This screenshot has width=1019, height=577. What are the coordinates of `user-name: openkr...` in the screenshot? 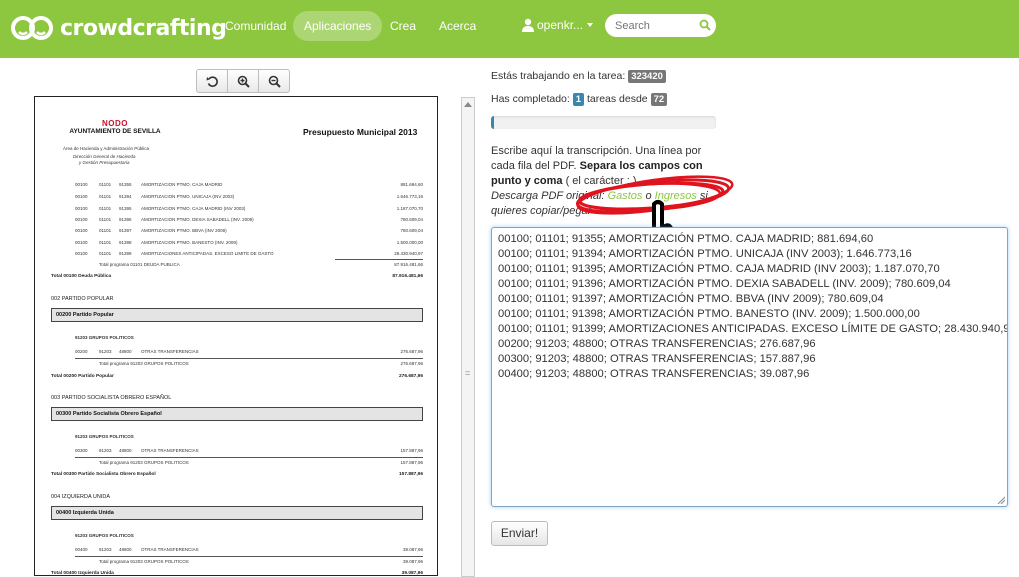 It's located at (560, 25).